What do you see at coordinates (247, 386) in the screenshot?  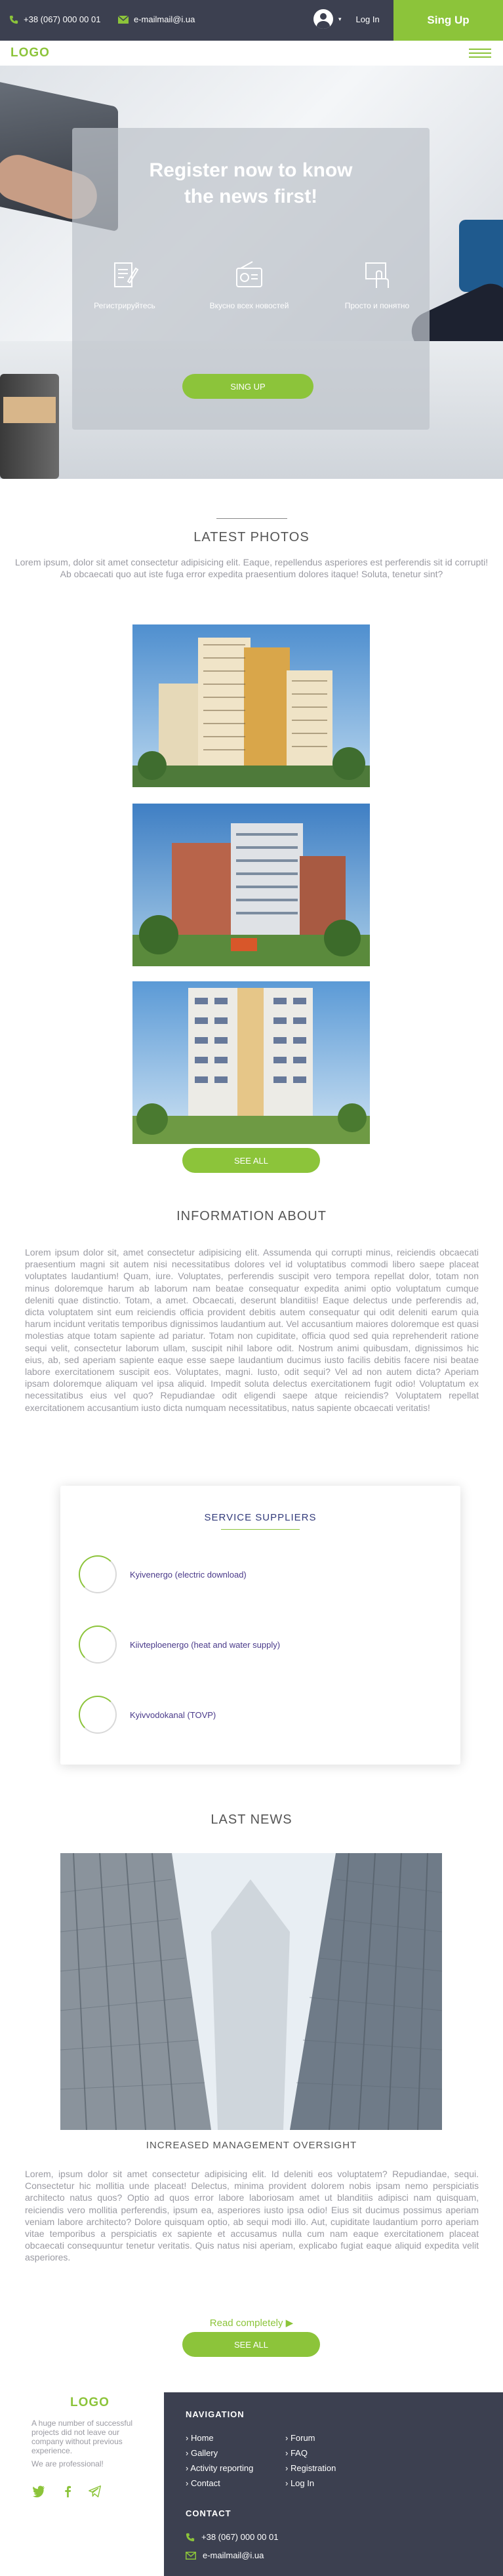 I see `hero-signup-button: SING UP` at bounding box center [247, 386].